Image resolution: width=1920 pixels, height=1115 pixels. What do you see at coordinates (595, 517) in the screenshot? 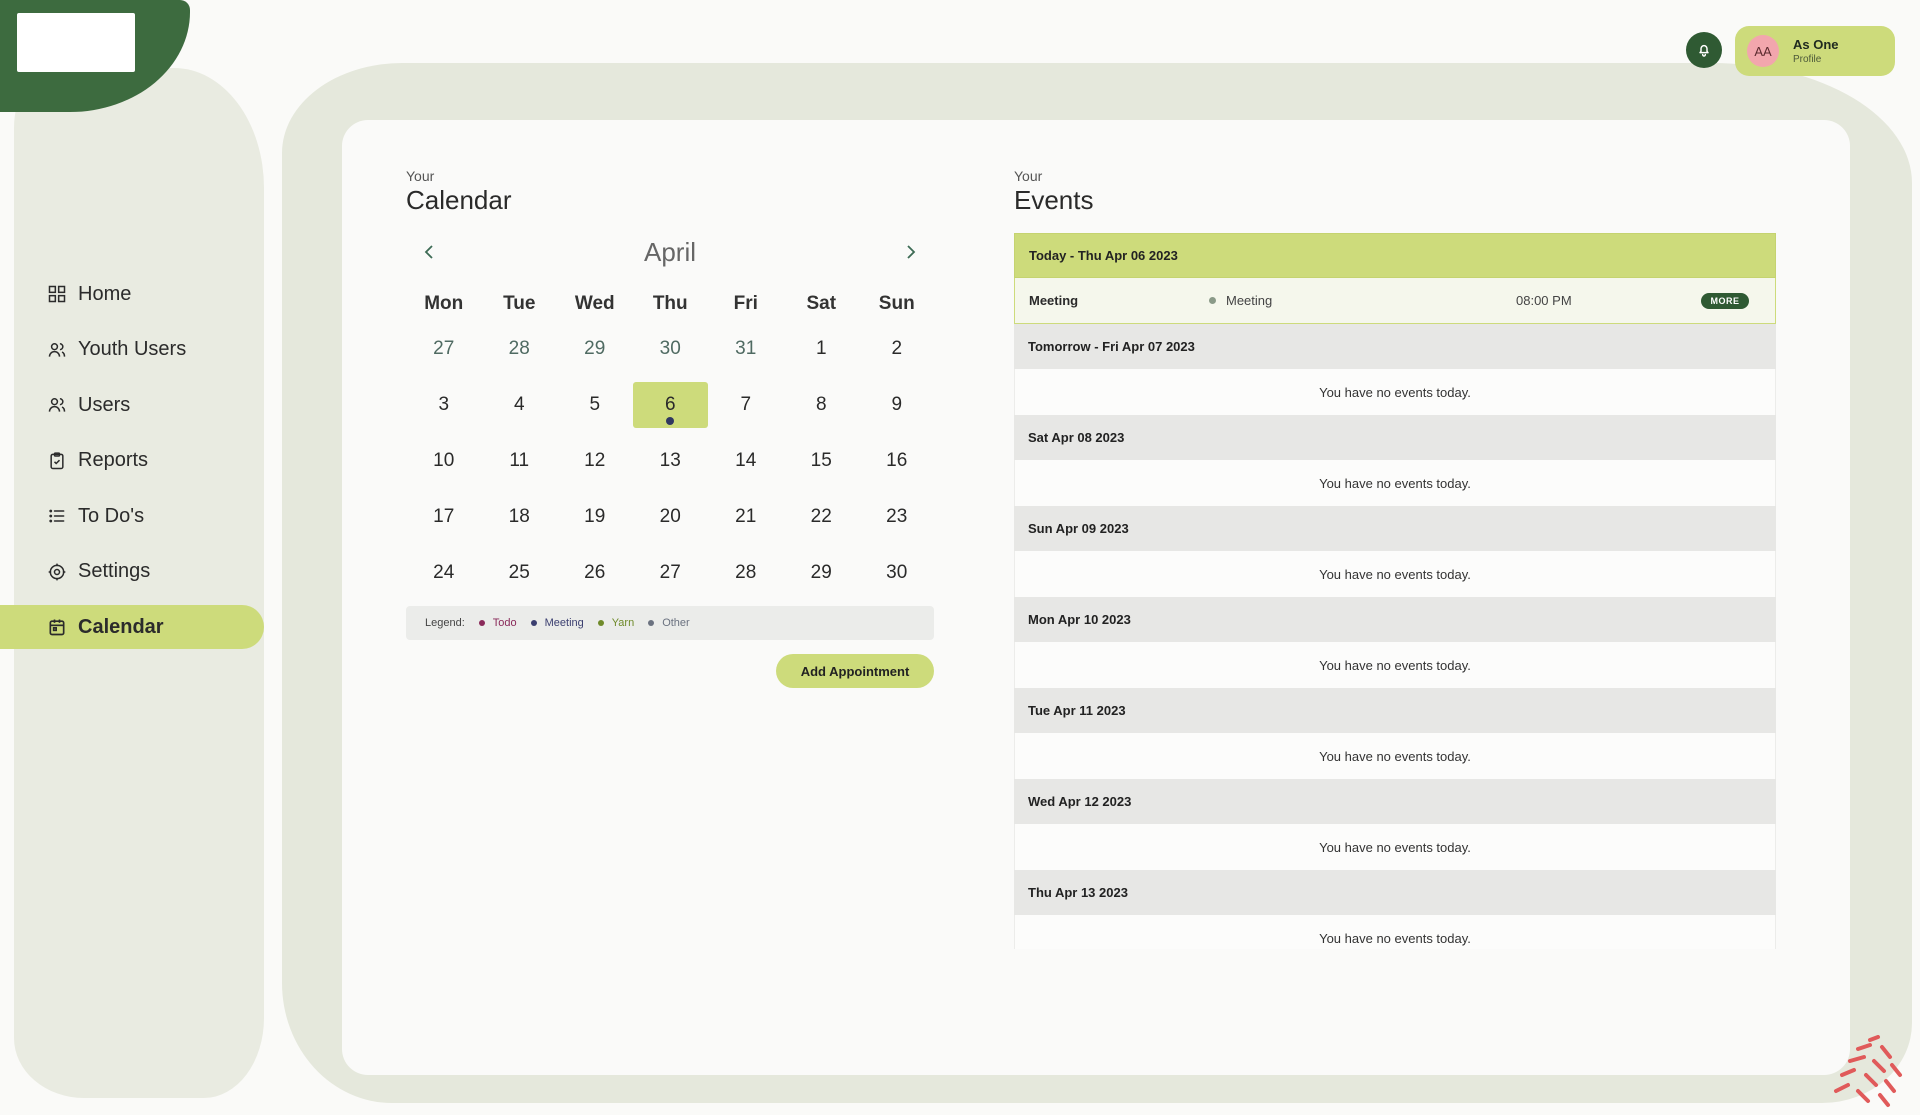
I see `calendar-day: 19` at bounding box center [595, 517].